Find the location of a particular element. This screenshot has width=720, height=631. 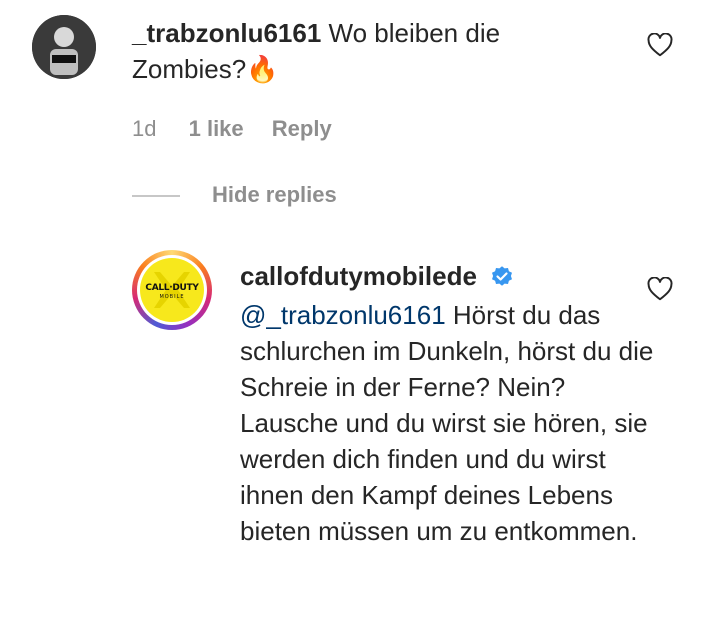

reply-button: Reply is located at coordinates (302, 128).